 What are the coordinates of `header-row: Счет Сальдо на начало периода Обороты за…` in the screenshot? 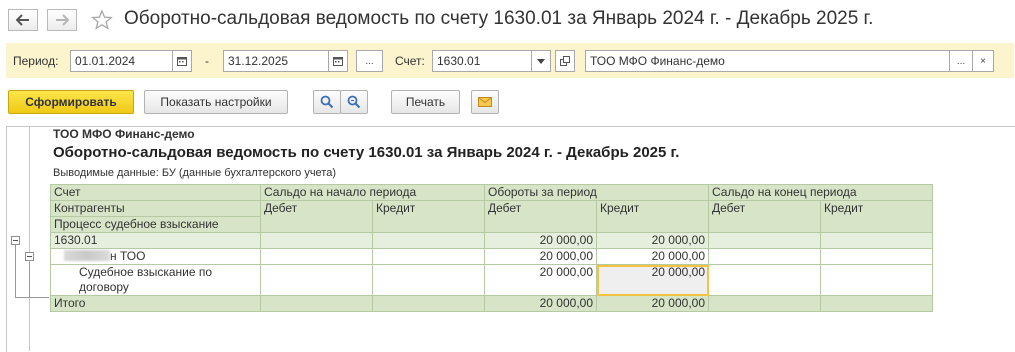 It's located at (491, 192).